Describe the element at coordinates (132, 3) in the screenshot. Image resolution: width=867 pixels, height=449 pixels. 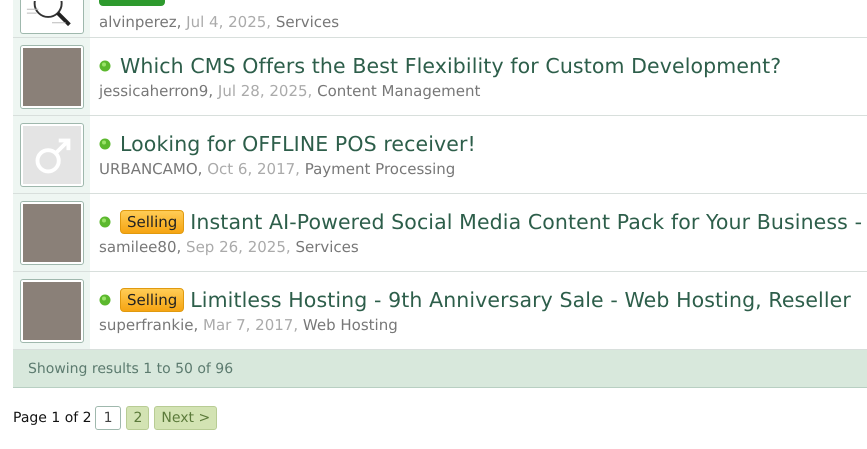
I see `badge-bar` at that location.